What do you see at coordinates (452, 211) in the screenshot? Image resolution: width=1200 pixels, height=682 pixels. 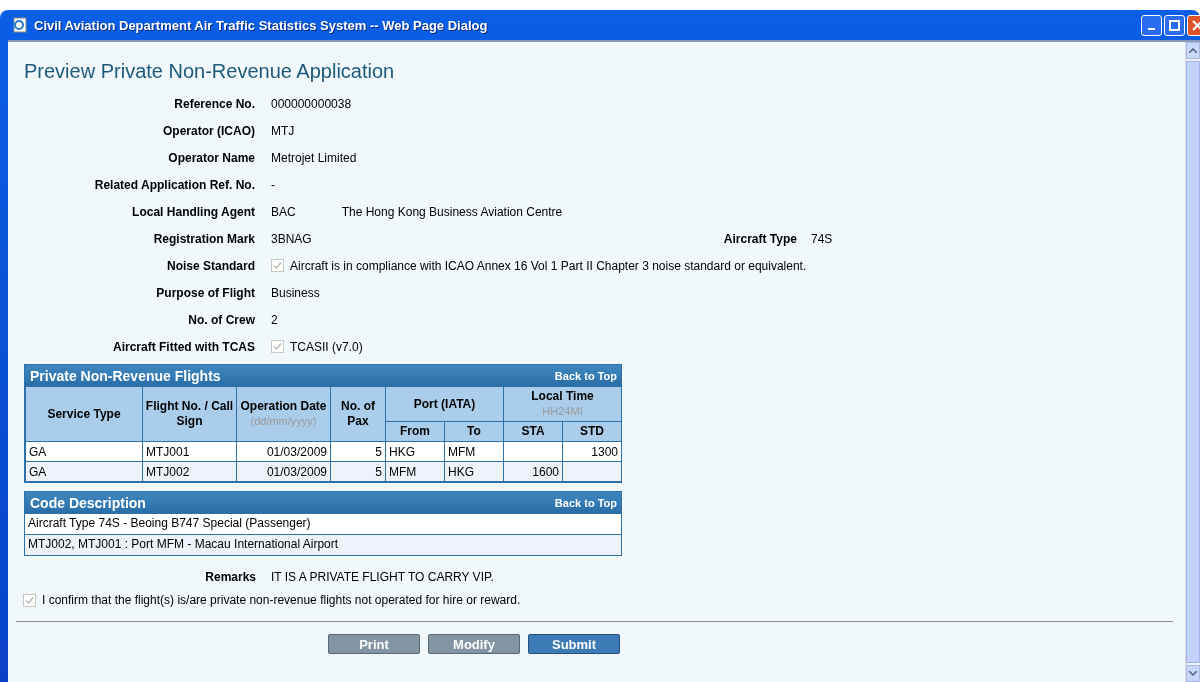 I see `field-value: The Hong Kong Business Aviation Centre` at bounding box center [452, 211].